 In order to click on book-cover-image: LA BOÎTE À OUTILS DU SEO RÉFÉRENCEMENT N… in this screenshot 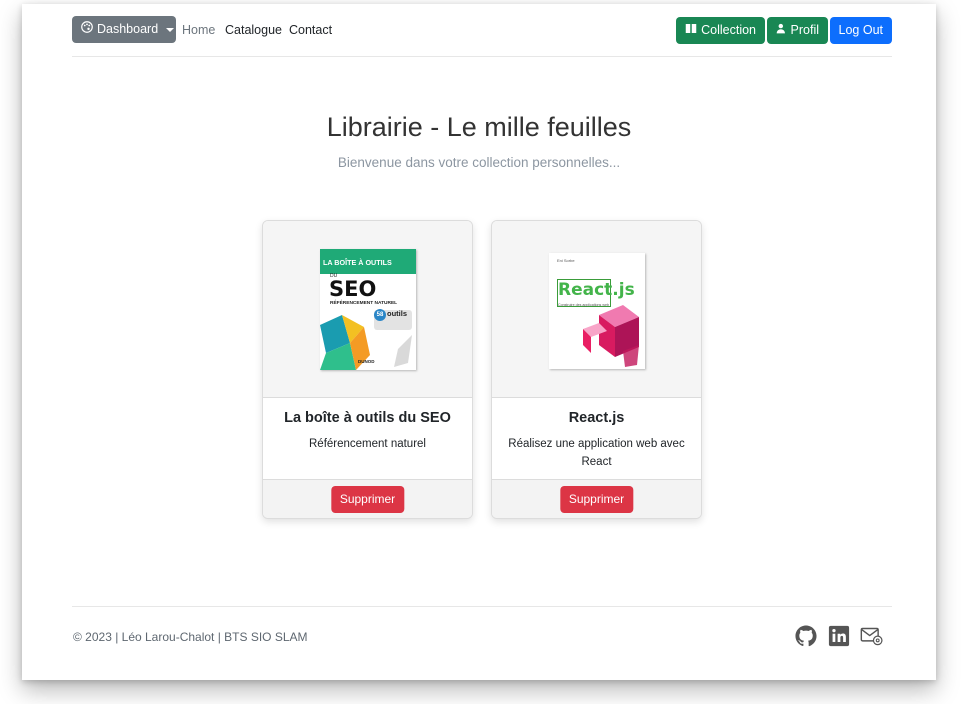, I will do `click(368, 309)`.